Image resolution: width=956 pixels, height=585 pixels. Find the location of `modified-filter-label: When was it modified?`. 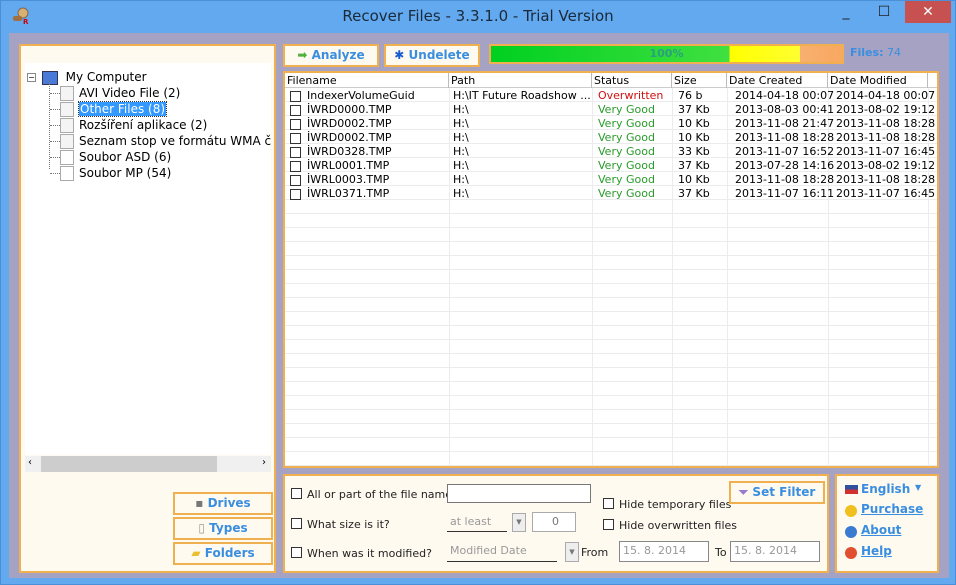

modified-filter-label: When was it modified? is located at coordinates (369, 553).